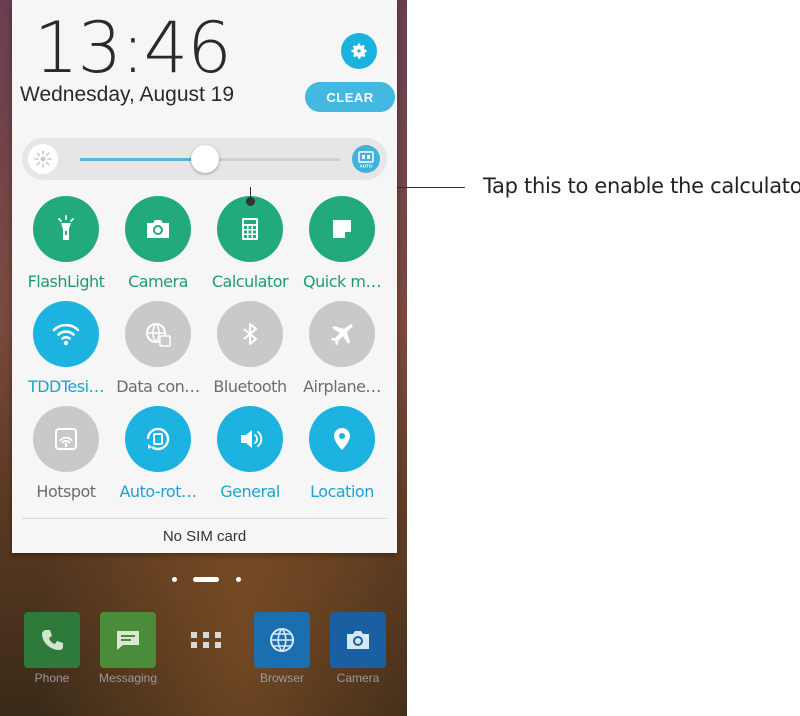 Image resolution: width=800 pixels, height=716 pixels. Describe the element at coordinates (358, 678) in the screenshot. I see `dock-label: Camera` at that location.